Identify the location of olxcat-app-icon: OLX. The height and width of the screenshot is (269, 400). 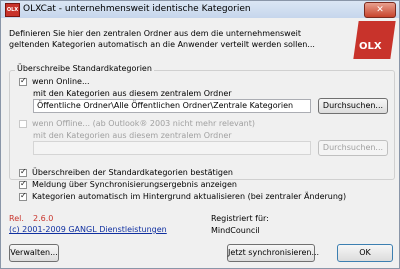
(12, 10).